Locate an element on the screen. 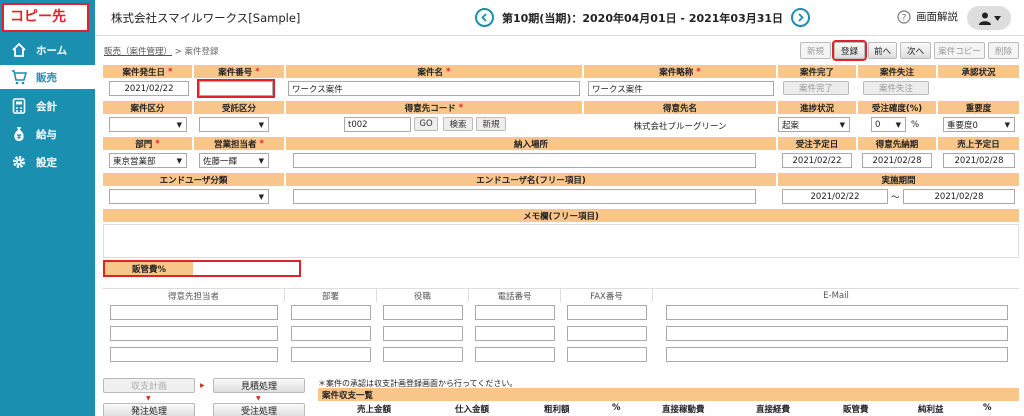 Image resolution: width=1024 pixels, height=416 pixels. case-abbr-input: ワークス案件 is located at coordinates (681, 88).